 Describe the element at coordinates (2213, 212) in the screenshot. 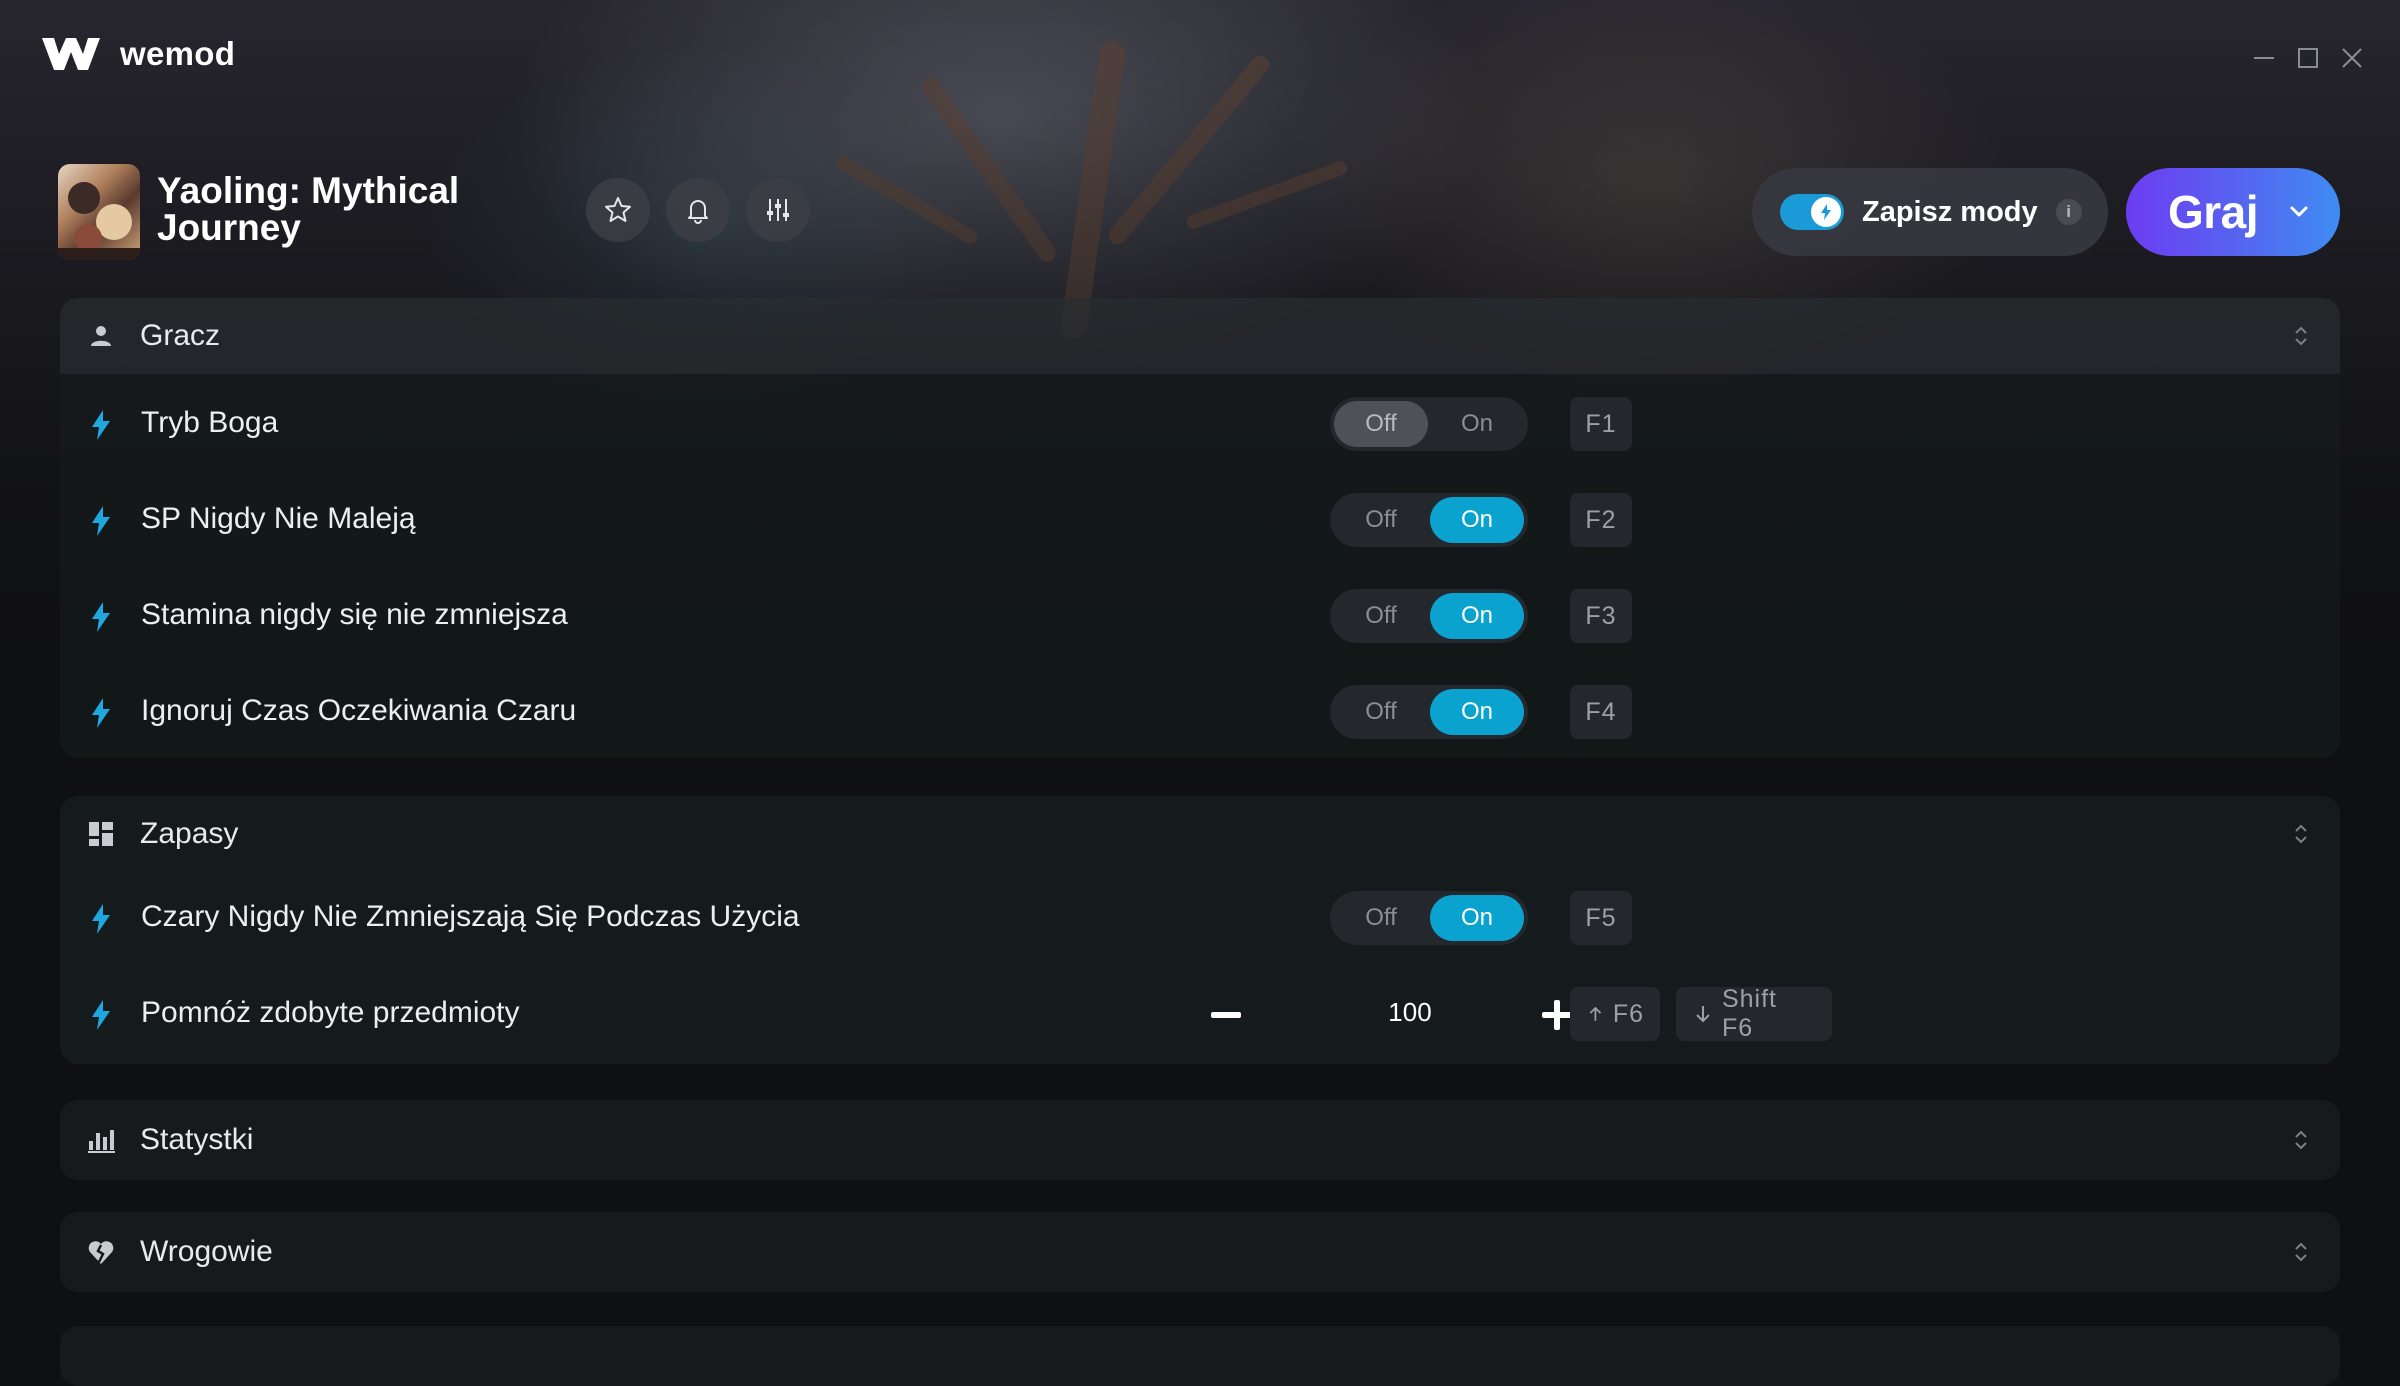

I see `play-label: Graj` at that location.